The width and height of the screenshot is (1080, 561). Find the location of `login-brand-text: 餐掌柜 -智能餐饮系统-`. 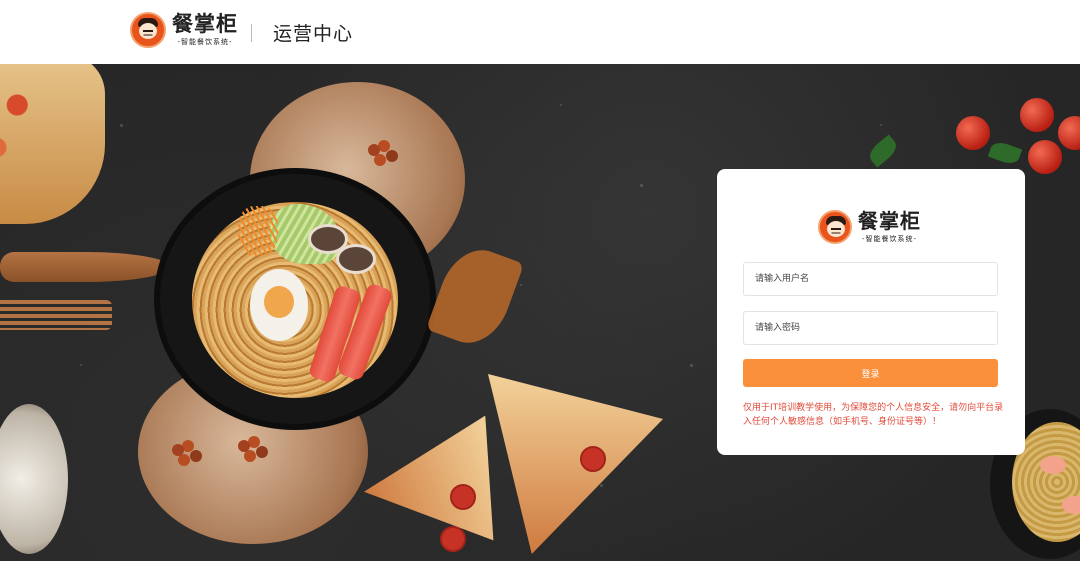

login-brand-text: 餐掌柜 -智能餐饮系统- is located at coordinates (889, 227).